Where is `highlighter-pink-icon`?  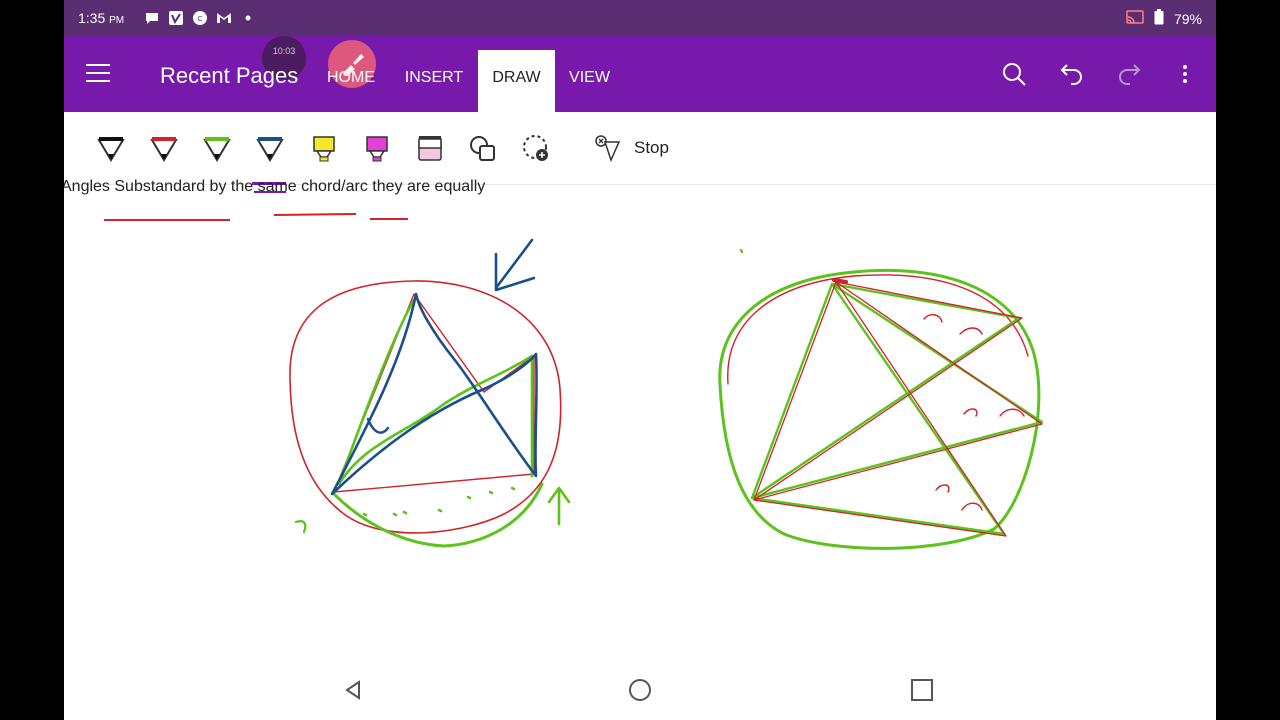 highlighter-pink-icon is located at coordinates (430, 149).